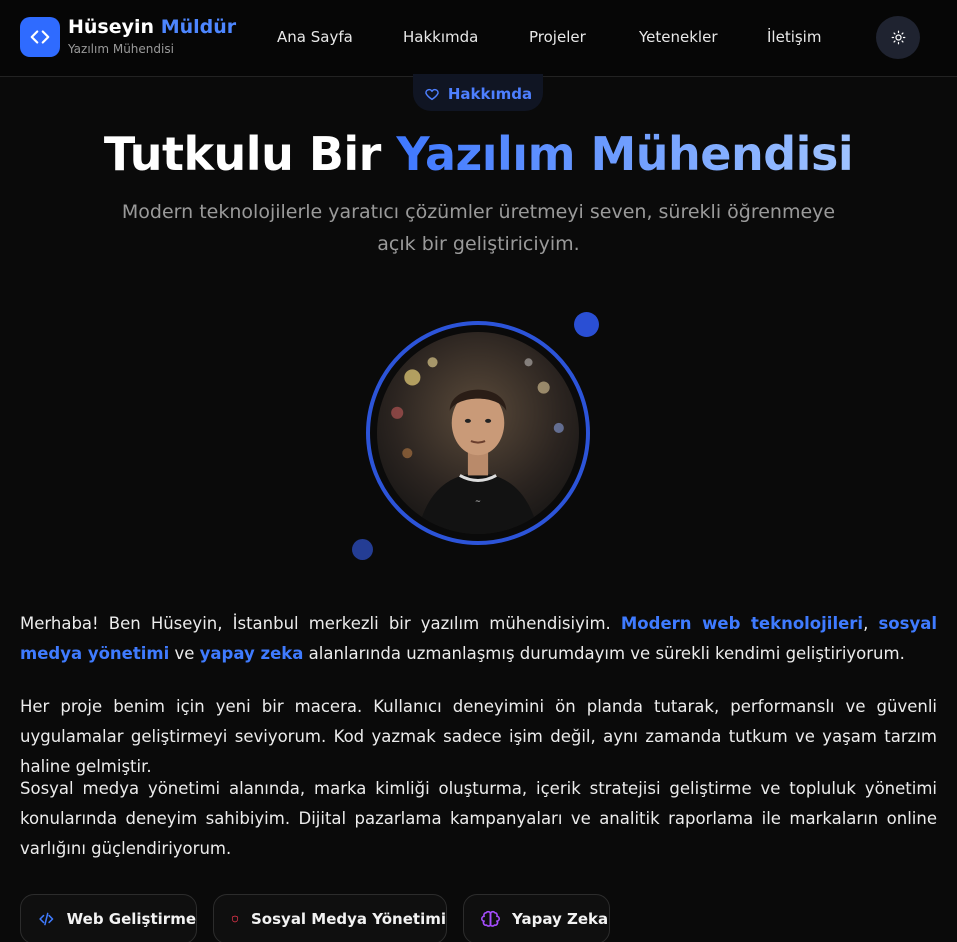 The image size is (957, 942). I want to click on text-segment: ve, so click(184, 653).